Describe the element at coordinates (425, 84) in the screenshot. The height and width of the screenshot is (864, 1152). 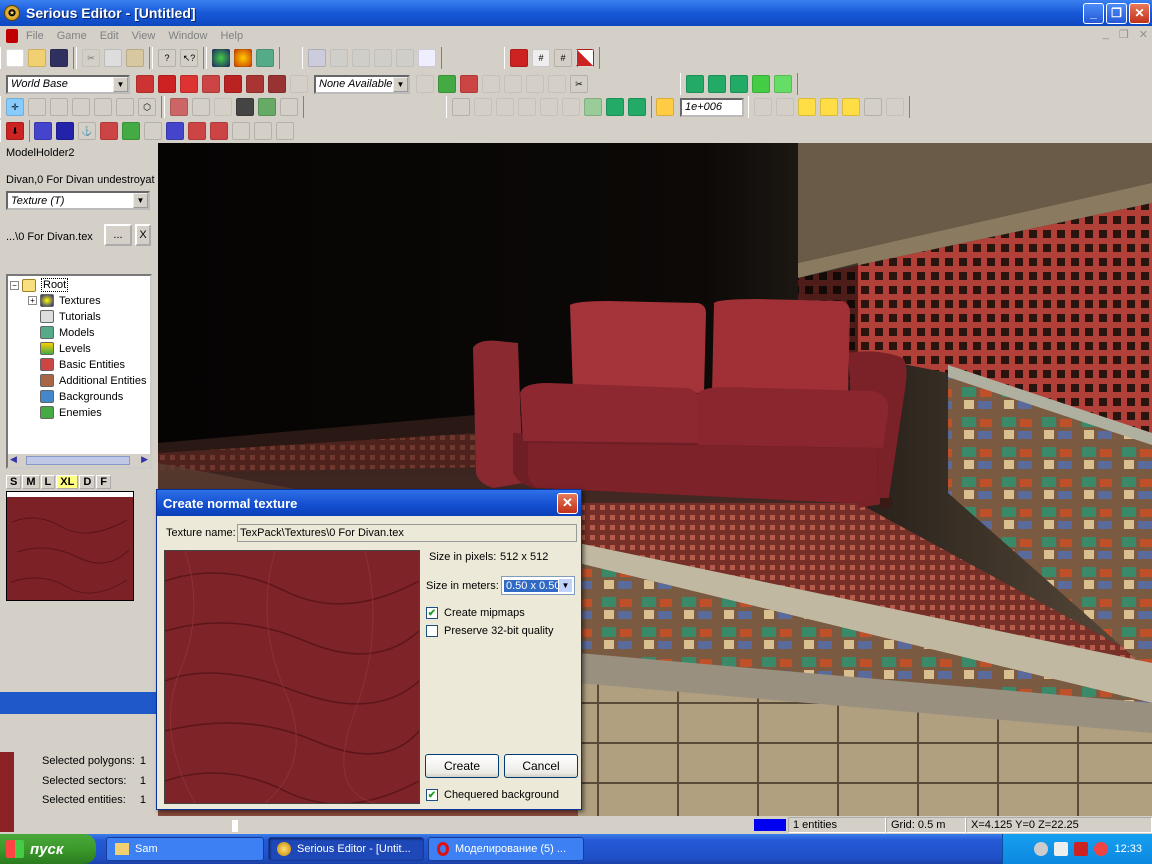
I see `primitive-1-icon` at that location.